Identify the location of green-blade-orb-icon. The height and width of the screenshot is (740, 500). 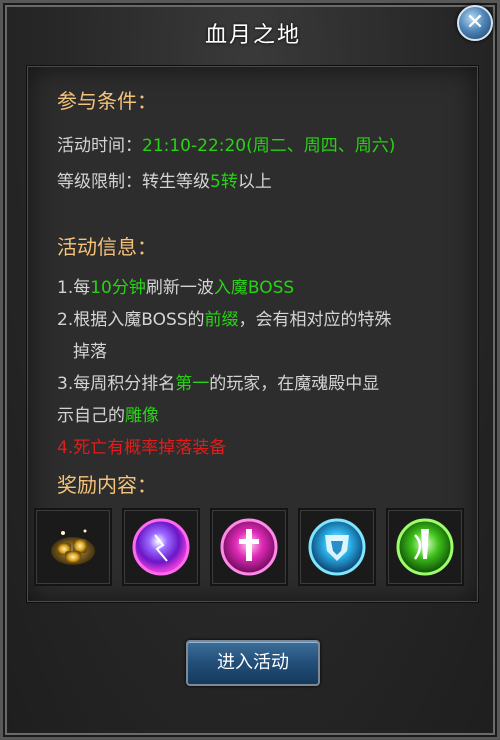
(425, 547).